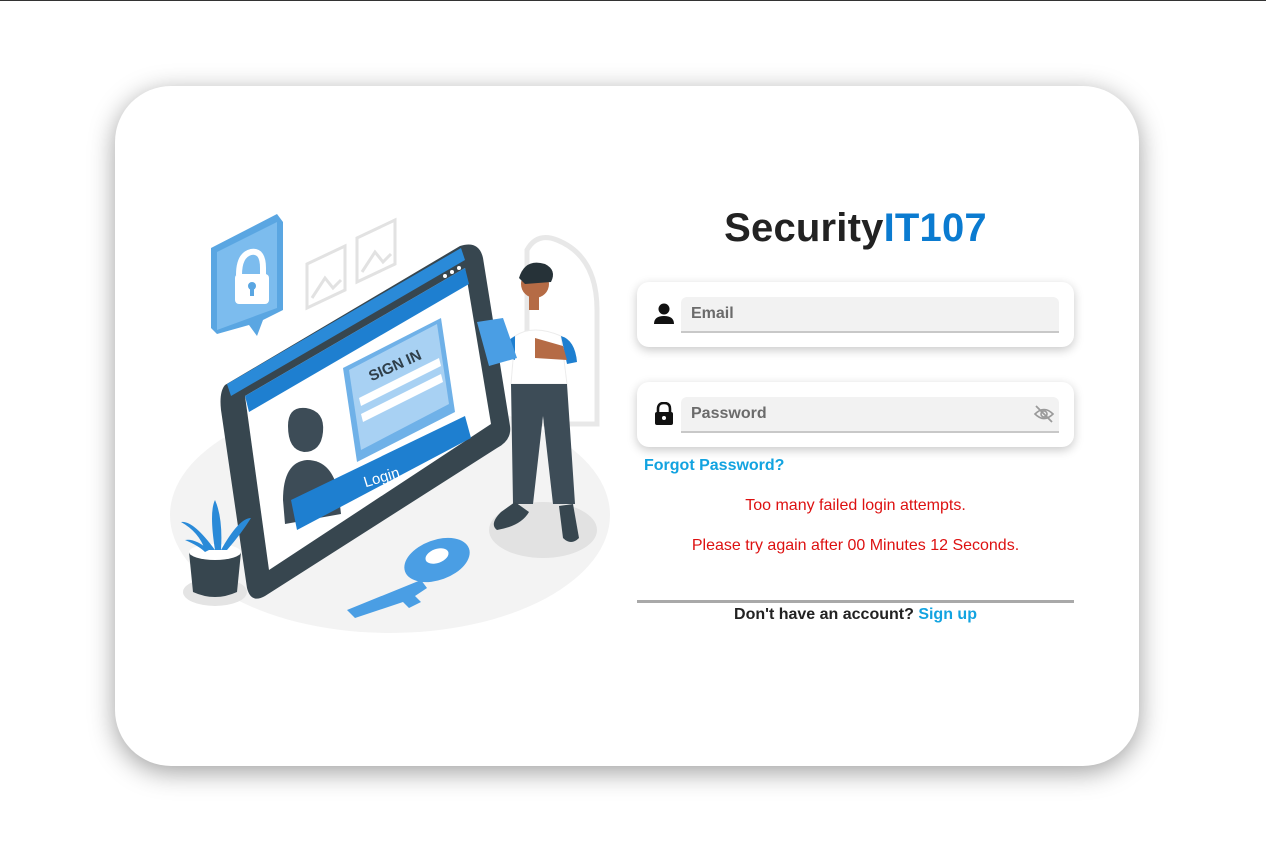 The height and width of the screenshot is (844, 1266). I want to click on signup-row: Don't have an account? Sign up, so click(855, 615).